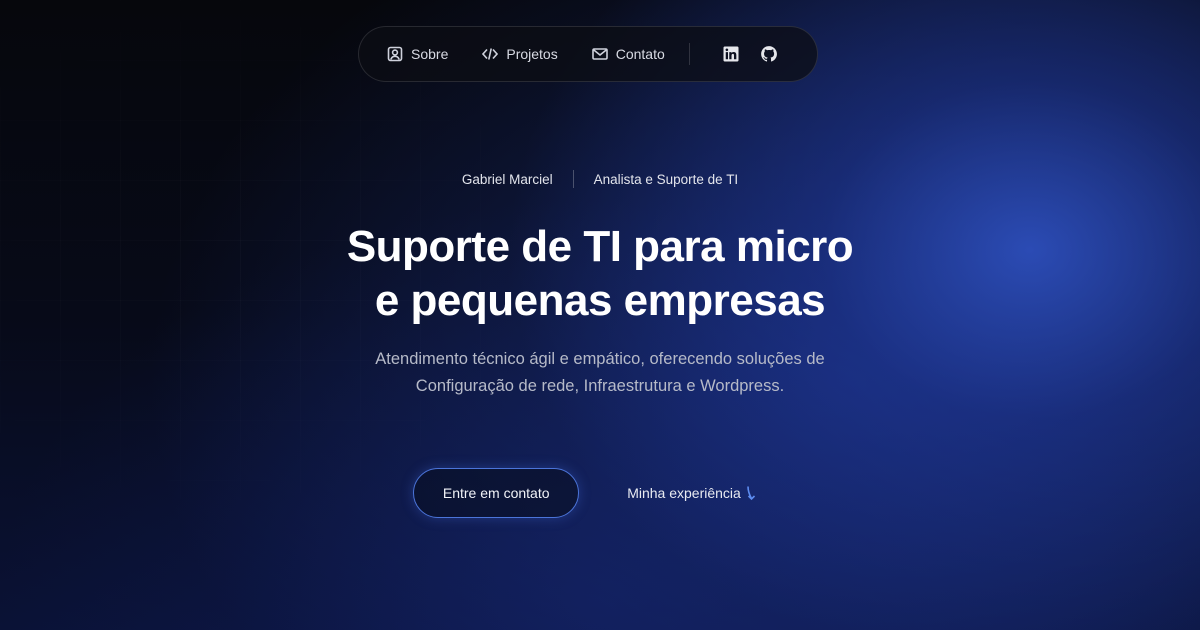 This screenshot has height=630, width=1200. What do you see at coordinates (573, 179) in the screenshot?
I see `byline-divider` at bounding box center [573, 179].